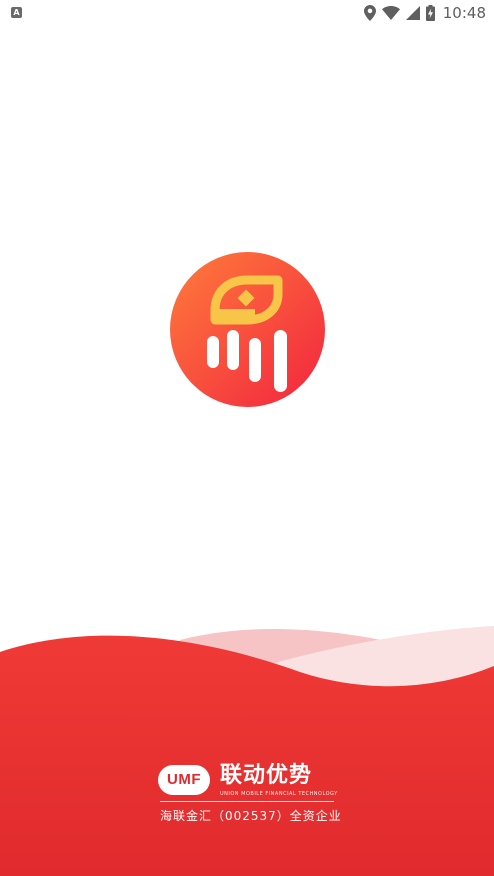 The width and height of the screenshot is (494, 876). What do you see at coordinates (184, 780) in the screenshot?
I see `umf-badge: UMF` at bounding box center [184, 780].